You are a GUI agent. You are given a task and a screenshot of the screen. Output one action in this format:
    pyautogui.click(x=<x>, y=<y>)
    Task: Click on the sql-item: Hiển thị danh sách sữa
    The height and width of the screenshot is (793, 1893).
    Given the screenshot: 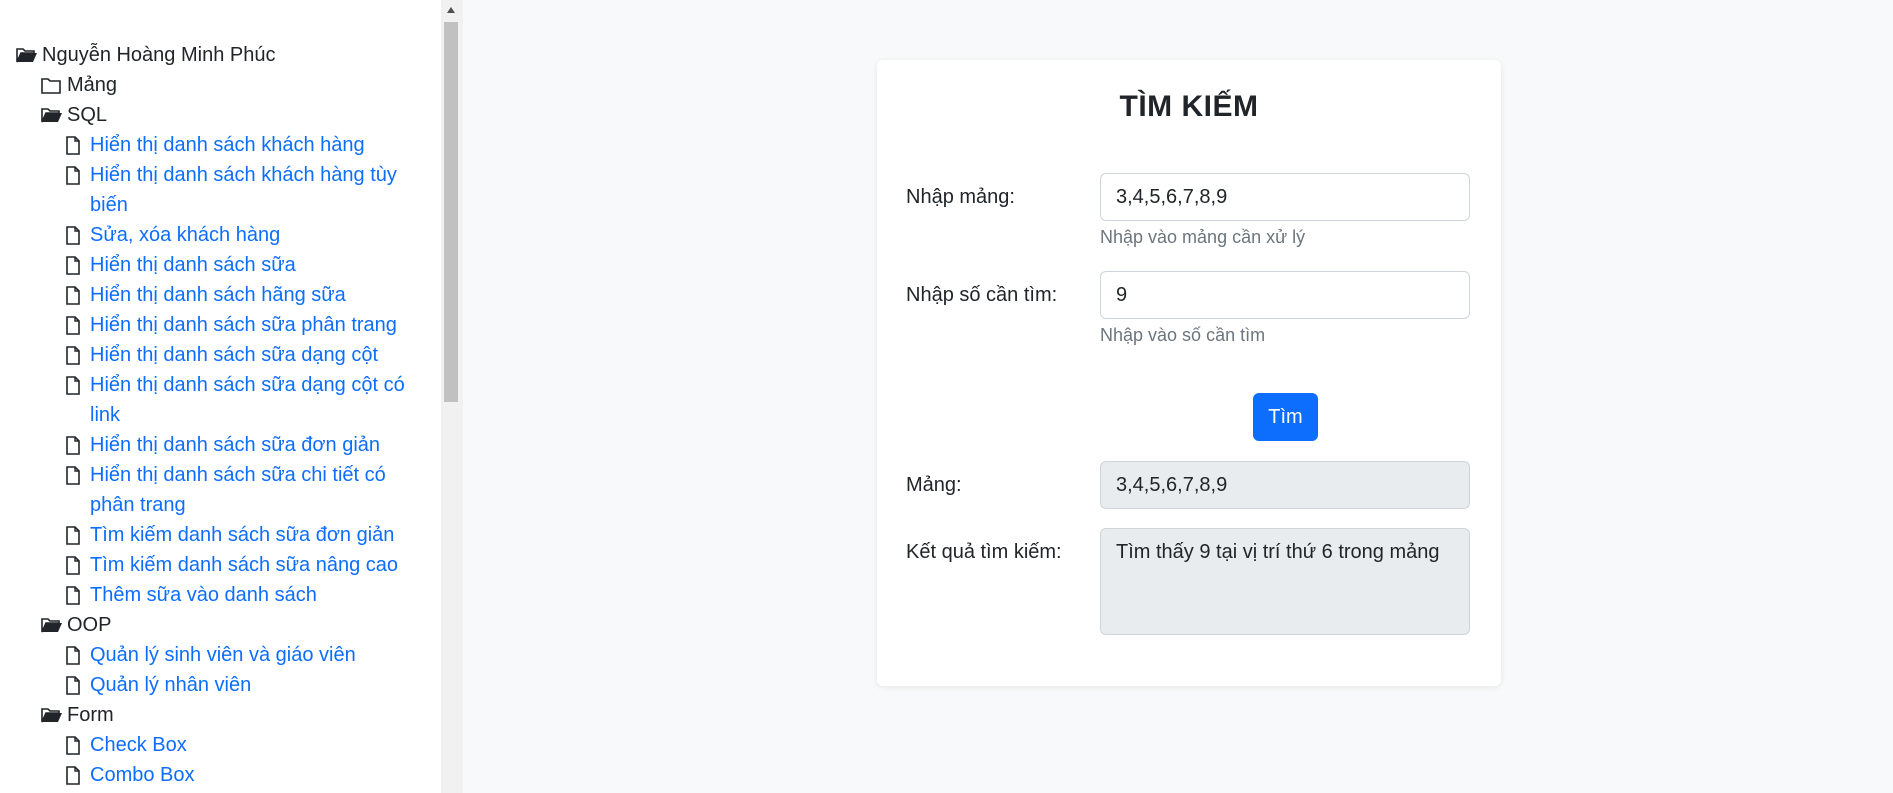 What is the action you would take?
    pyautogui.click(x=212, y=265)
    